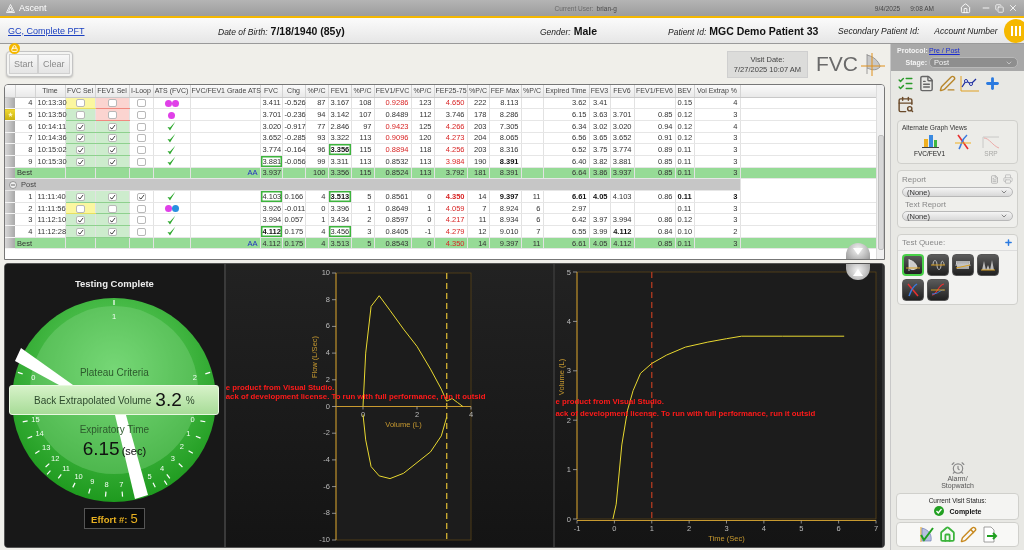 The height and width of the screenshot is (550, 1024). Describe the element at coordinates (924, 242) in the screenshot. I see `queue-title: Test Queue:` at that location.